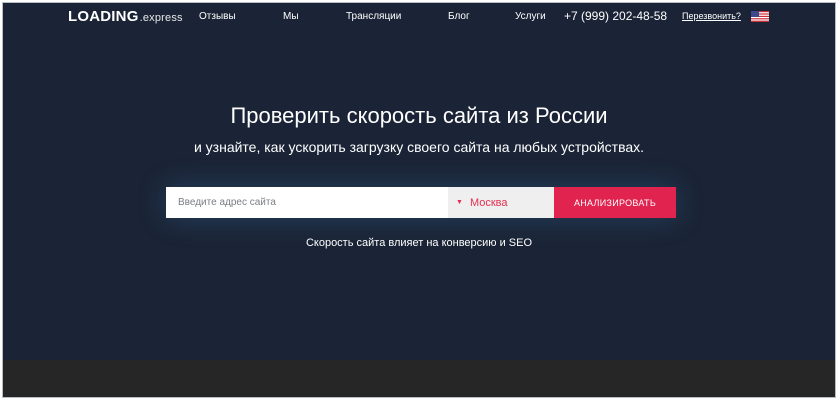 This screenshot has height=400, width=840. I want to click on logo-suffix: .express, so click(161, 18).